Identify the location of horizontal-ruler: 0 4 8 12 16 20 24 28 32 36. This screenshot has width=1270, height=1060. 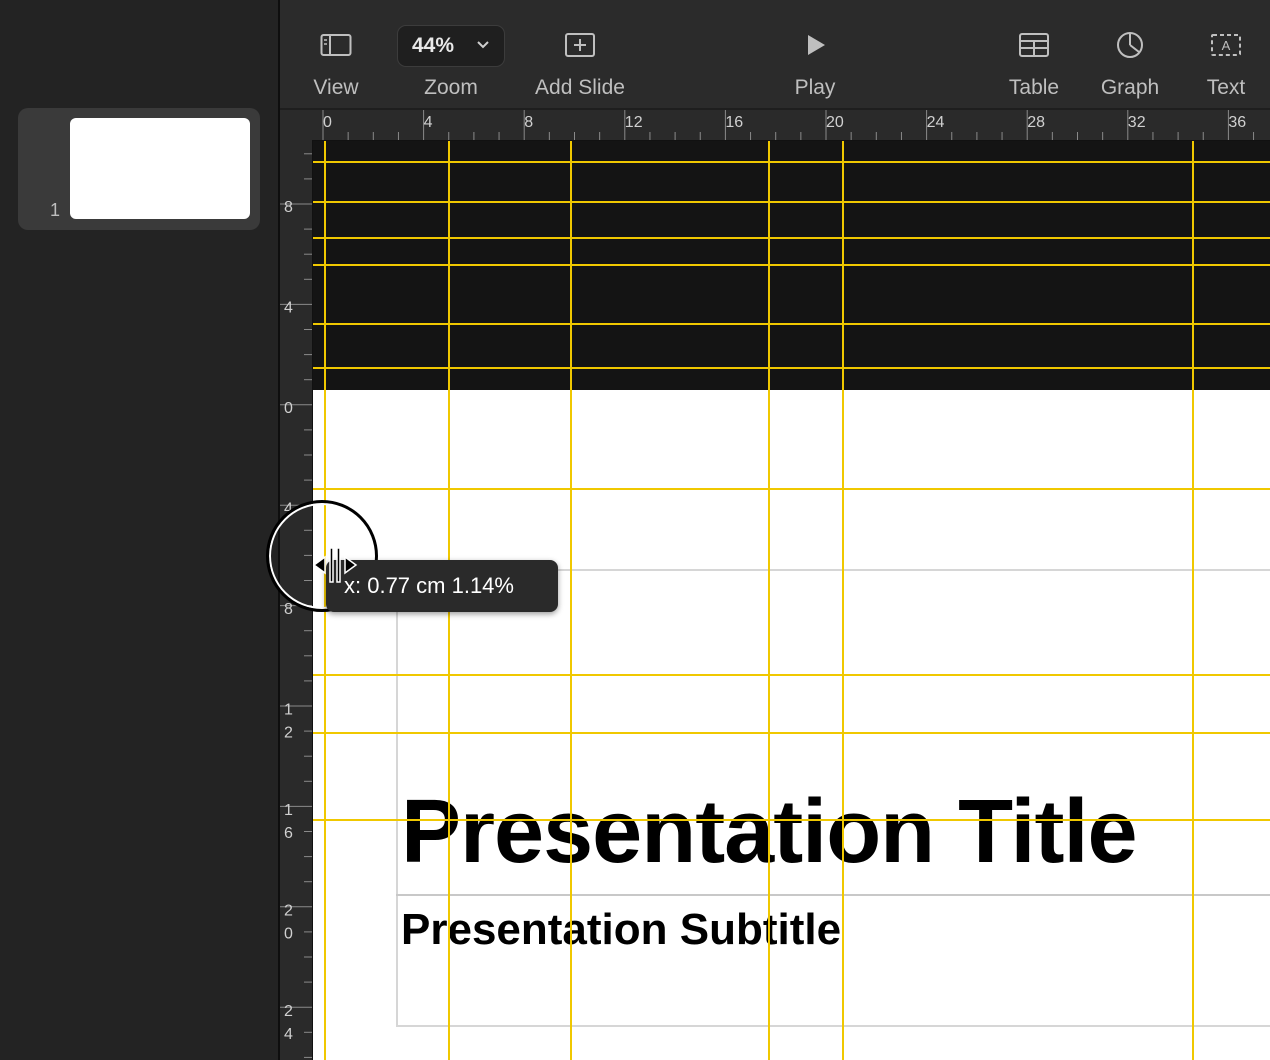
(791, 125).